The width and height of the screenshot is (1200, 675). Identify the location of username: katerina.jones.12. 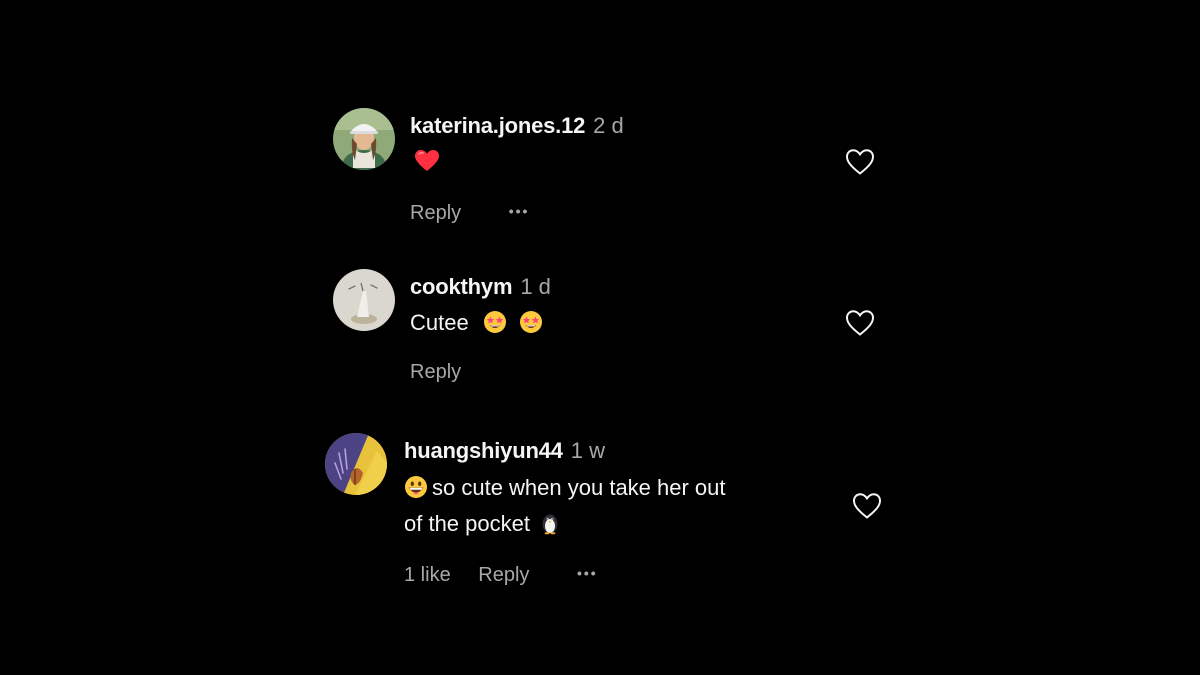
(497, 125).